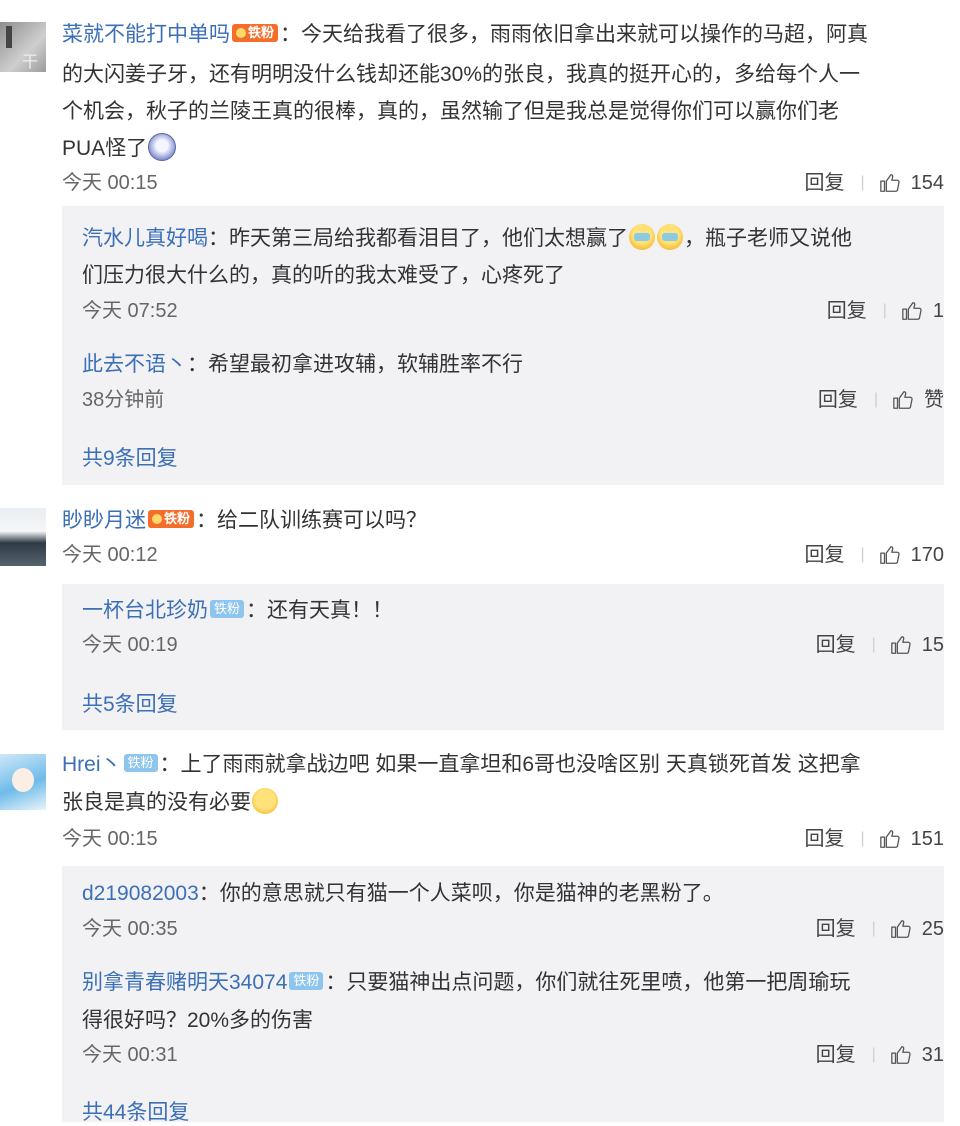 The width and height of the screenshot is (960, 1126). What do you see at coordinates (418, 238) in the screenshot?
I see `reply-text: ：昨天第三局给我都看泪目了，他们太想赢了` at bounding box center [418, 238].